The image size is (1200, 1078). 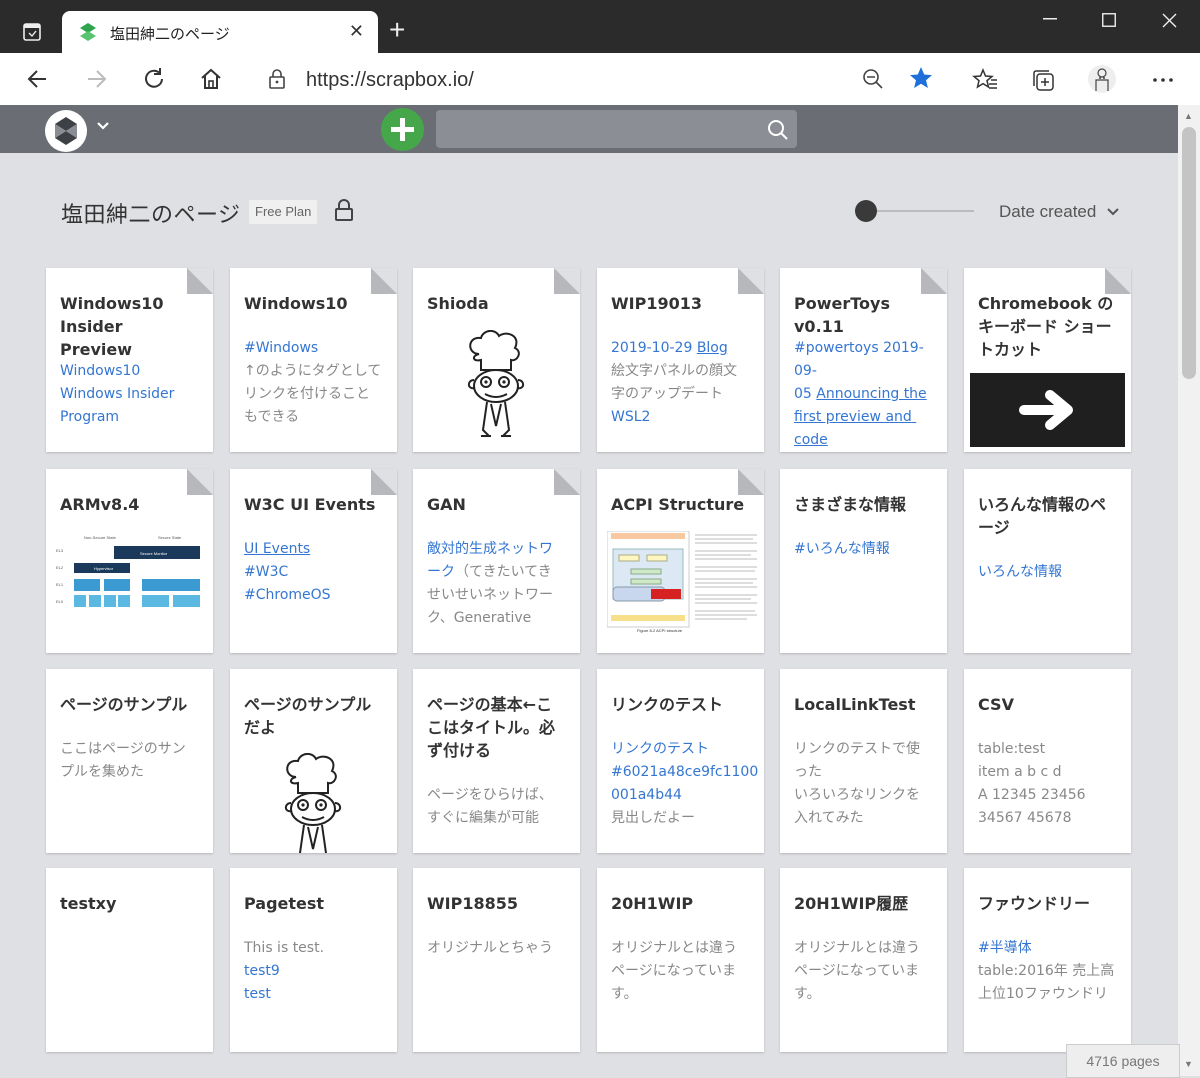 I want to click on scrapbox-favicon-icon, so click(x=88, y=32).